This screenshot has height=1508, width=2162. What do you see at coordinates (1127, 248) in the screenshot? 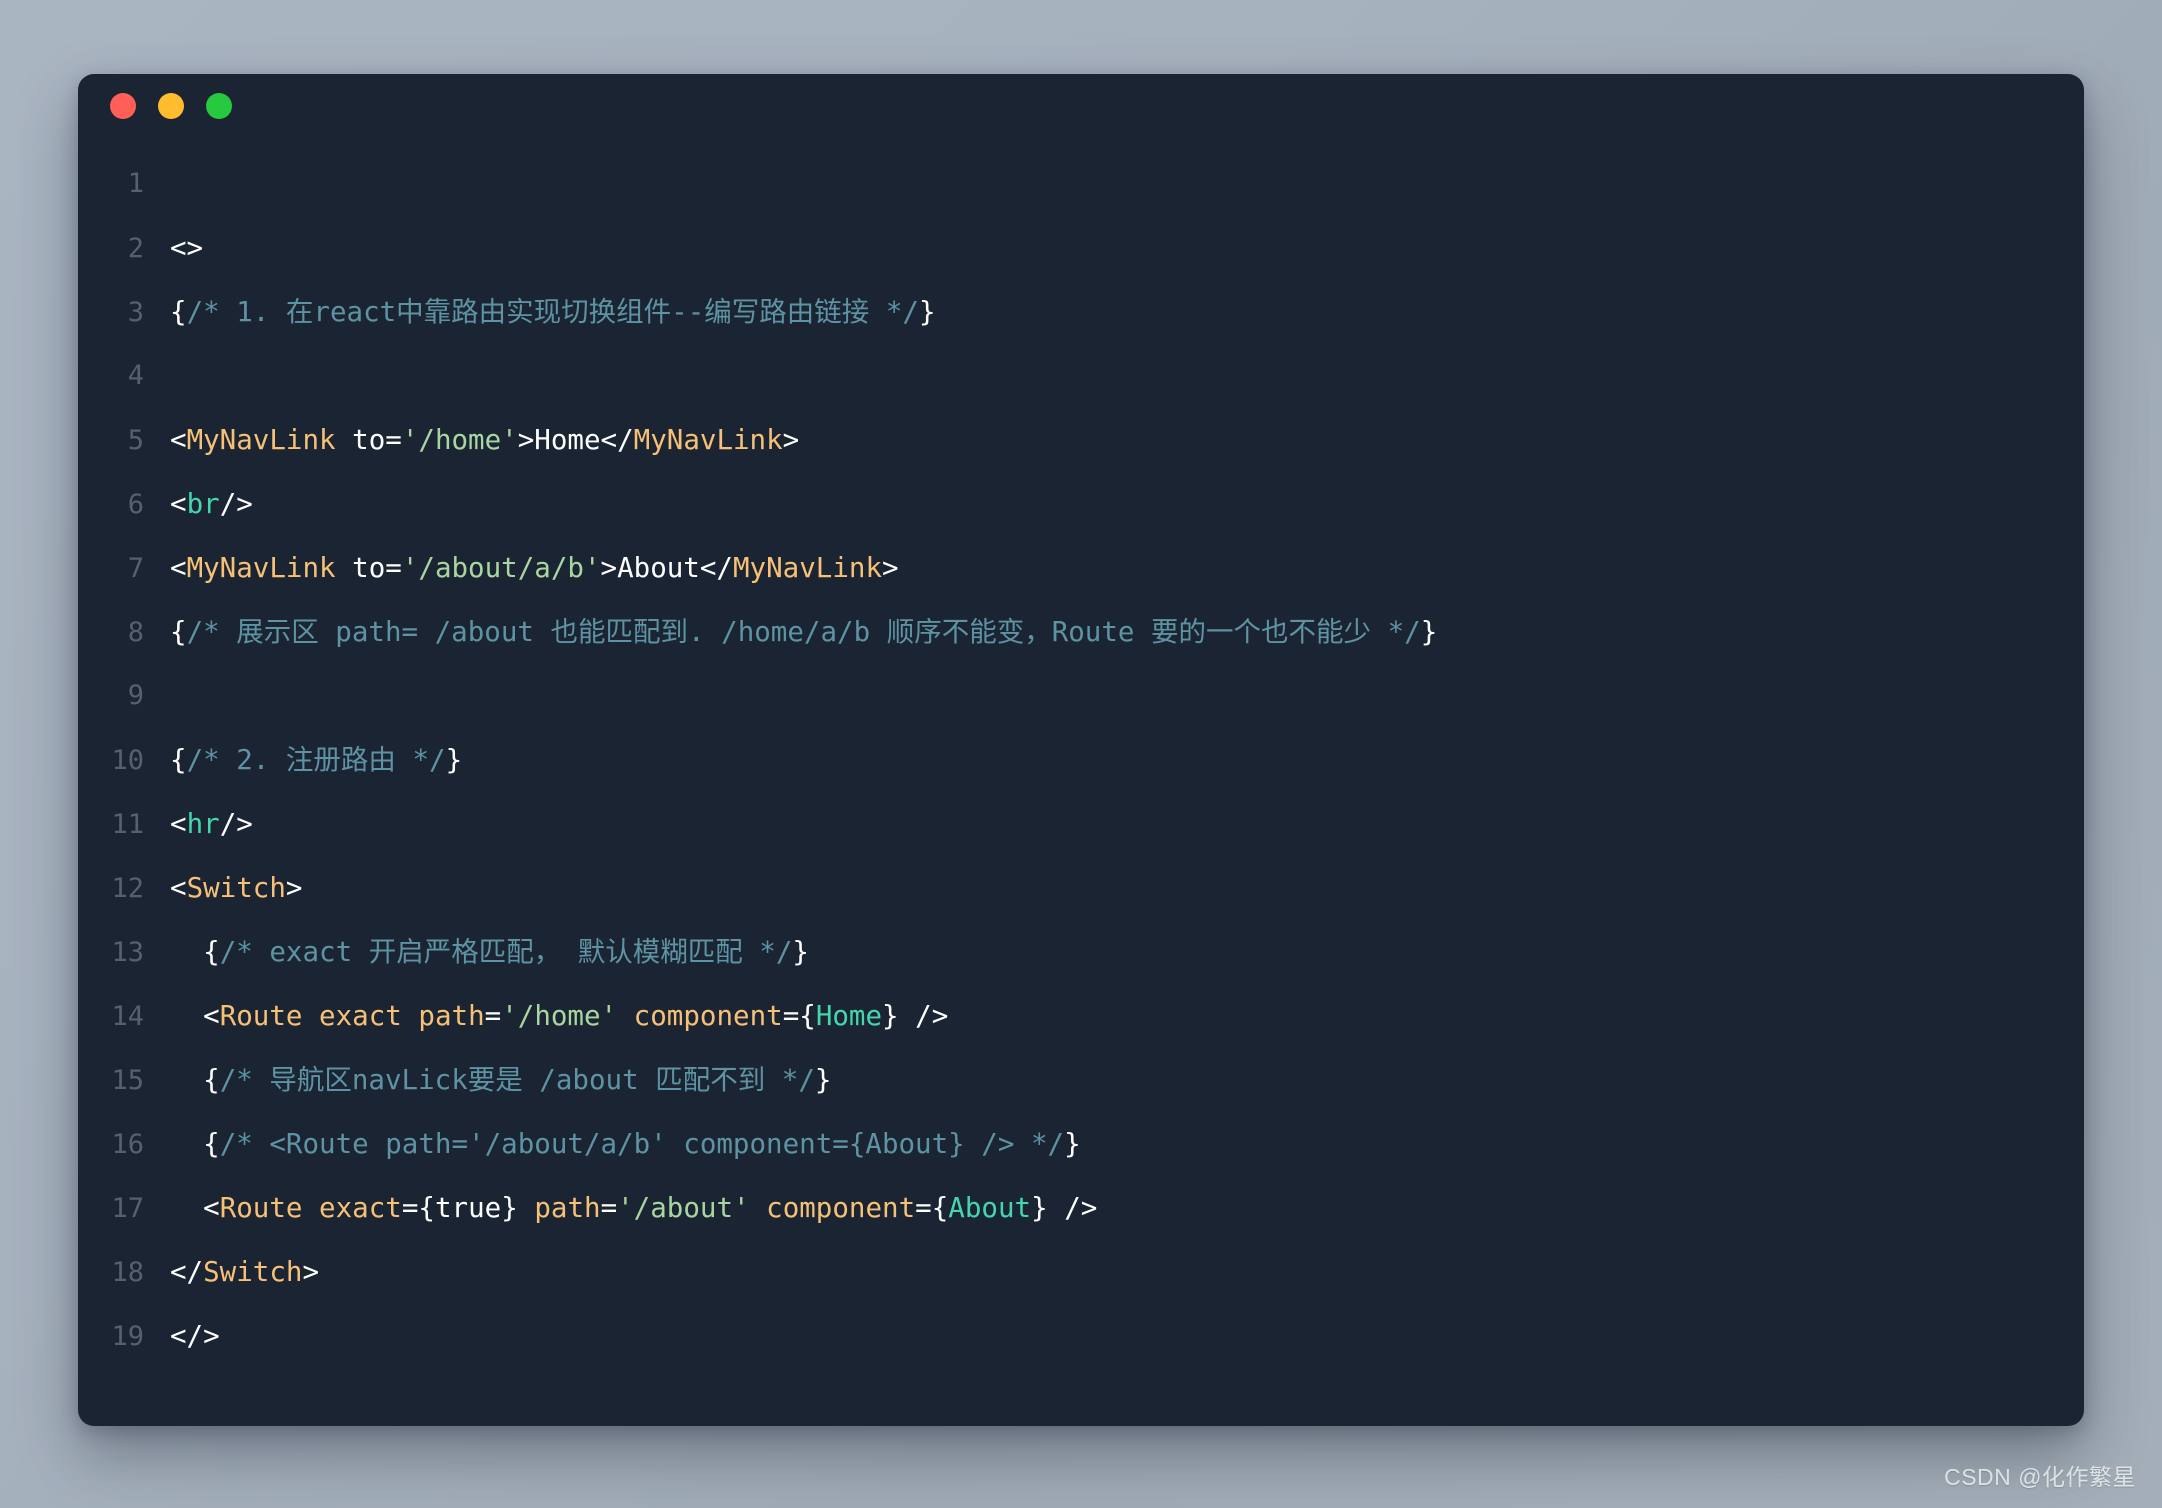
I see `code-line-content: <>` at bounding box center [1127, 248].